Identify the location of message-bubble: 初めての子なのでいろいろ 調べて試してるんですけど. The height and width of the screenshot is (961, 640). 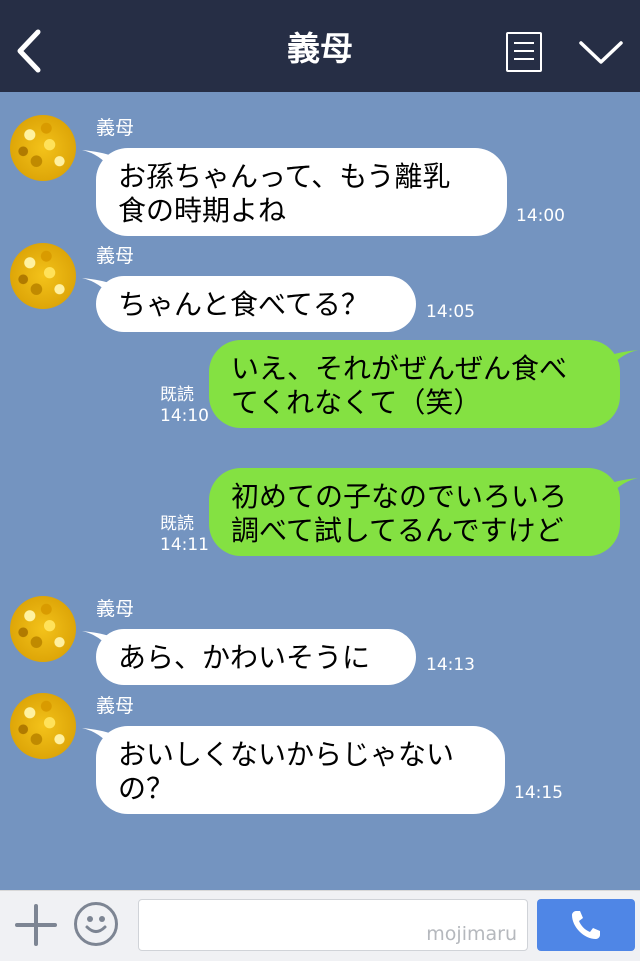
(414, 512).